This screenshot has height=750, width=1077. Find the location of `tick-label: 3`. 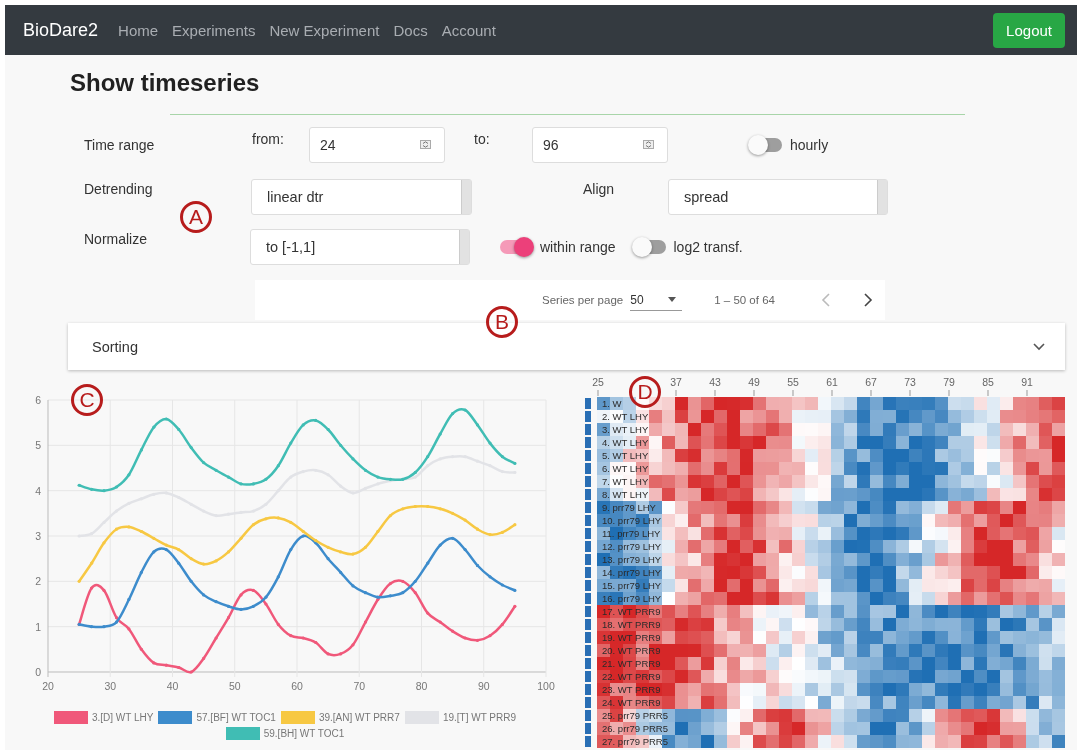

tick-label: 3 is located at coordinates (38, 536).